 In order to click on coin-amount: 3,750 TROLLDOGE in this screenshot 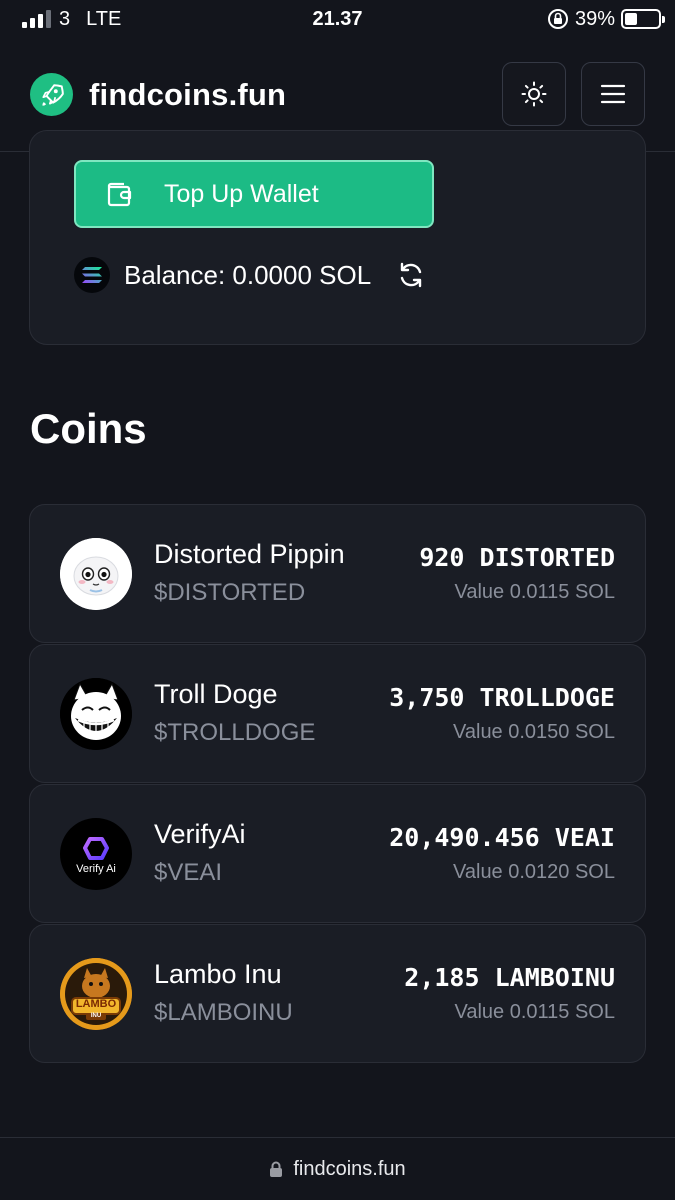, I will do `click(502, 697)`.